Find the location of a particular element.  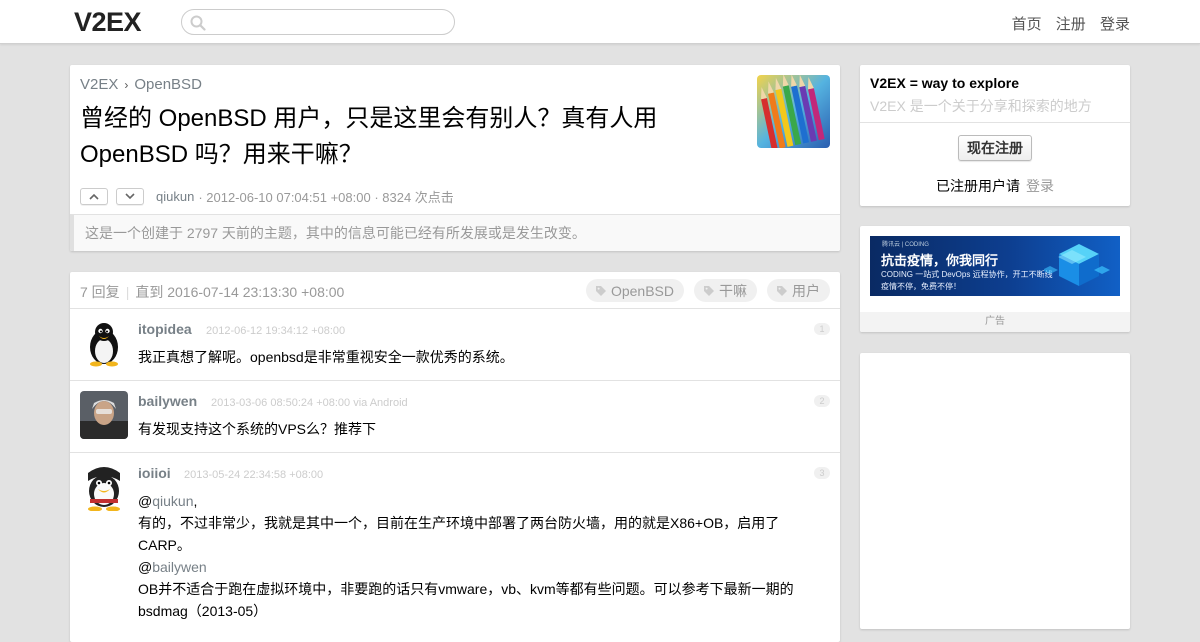

ad-headline: 抗击疫情，你我同行 is located at coordinates (940, 260).